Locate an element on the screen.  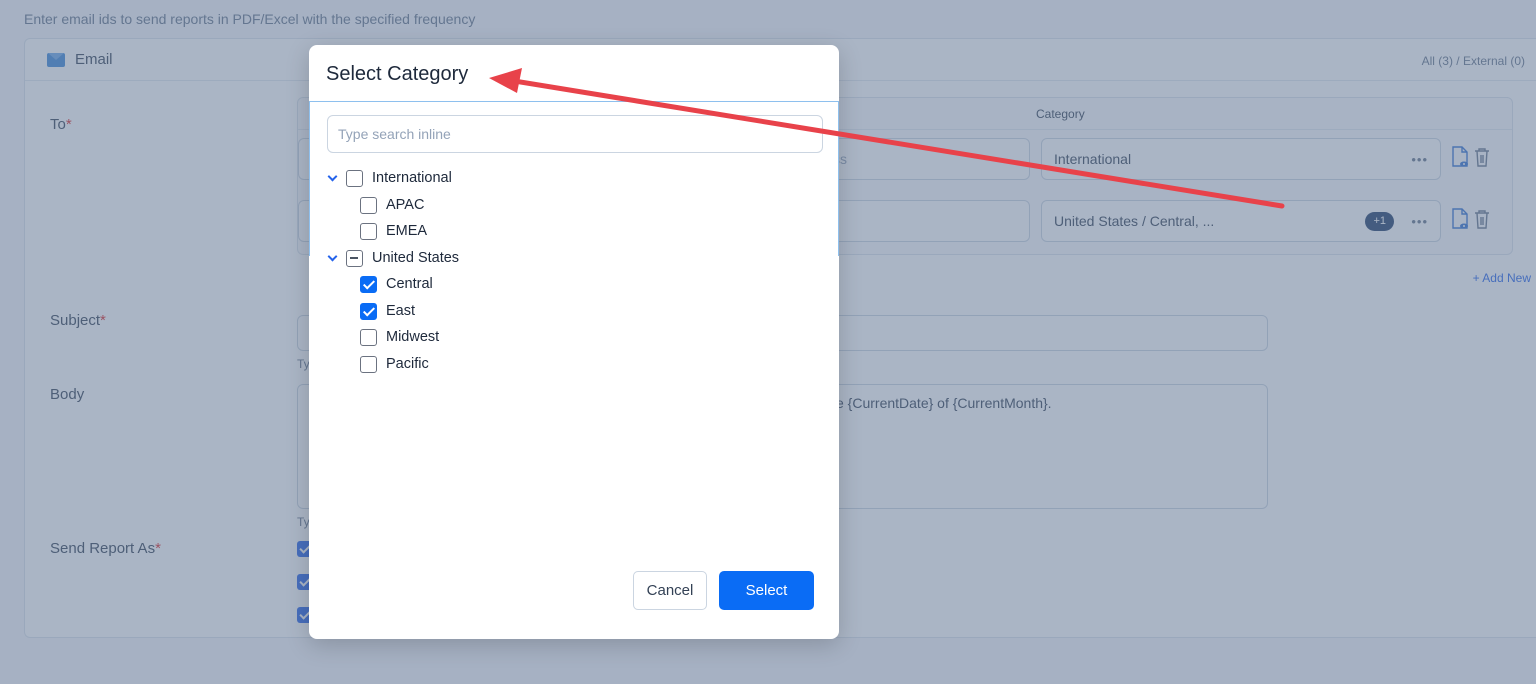
tree-item-label: Midwest is located at coordinates (413, 337).